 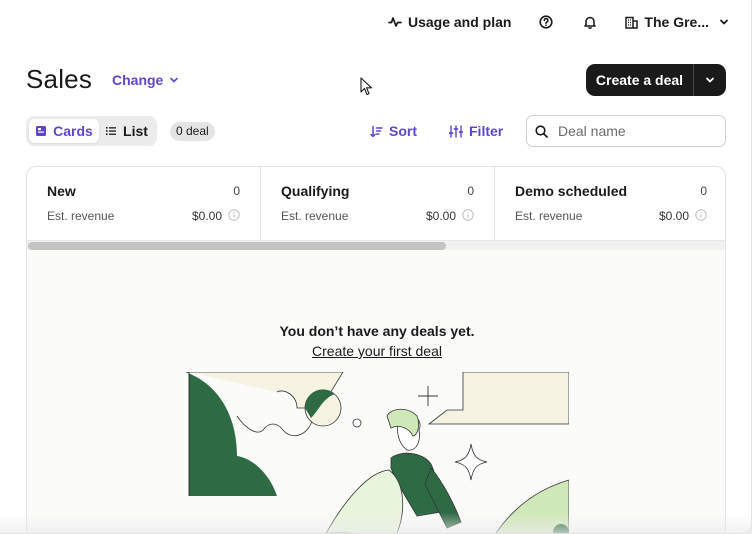 What do you see at coordinates (571, 191) in the screenshot?
I see `column-name: Demo scheduled` at bounding box center [571, 191].